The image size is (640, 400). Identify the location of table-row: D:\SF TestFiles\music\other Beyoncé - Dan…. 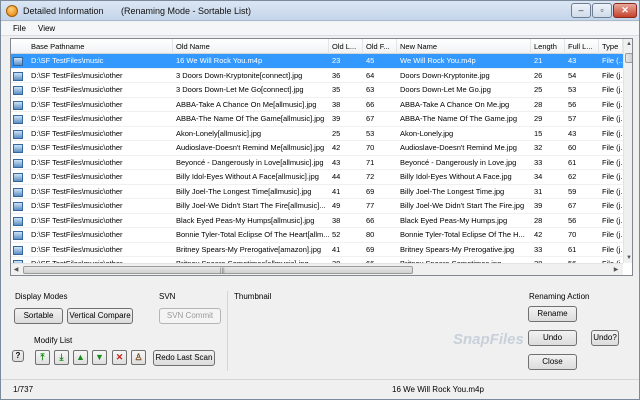
(317, 163).